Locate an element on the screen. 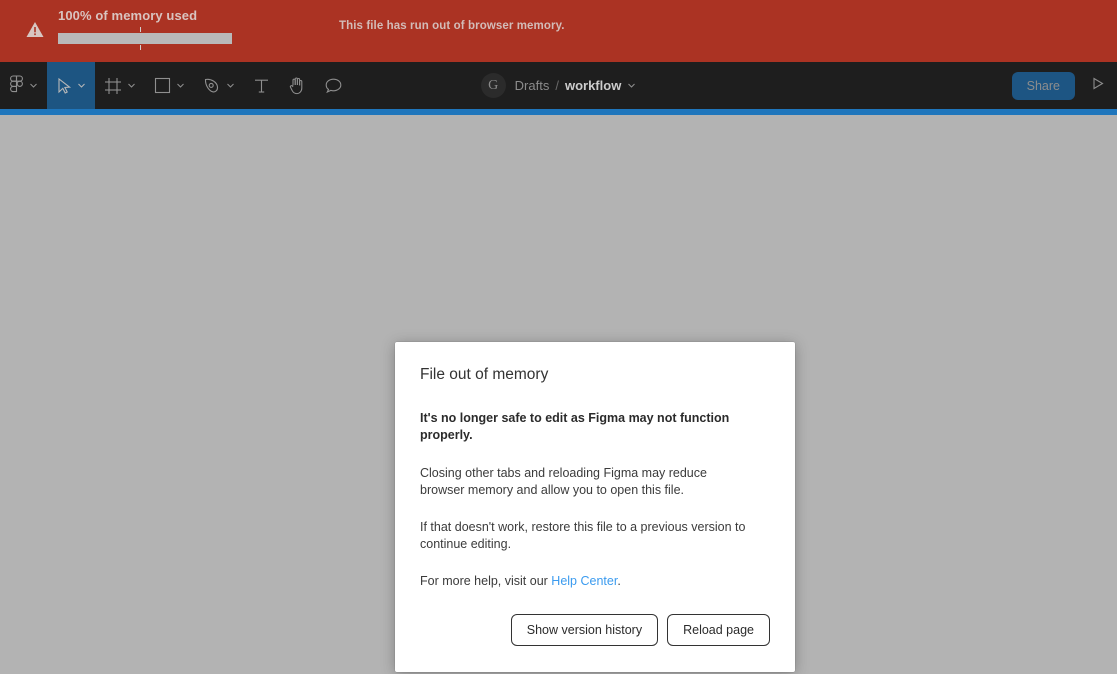  comment-bubble-icon is located at coordinates (333, 86).